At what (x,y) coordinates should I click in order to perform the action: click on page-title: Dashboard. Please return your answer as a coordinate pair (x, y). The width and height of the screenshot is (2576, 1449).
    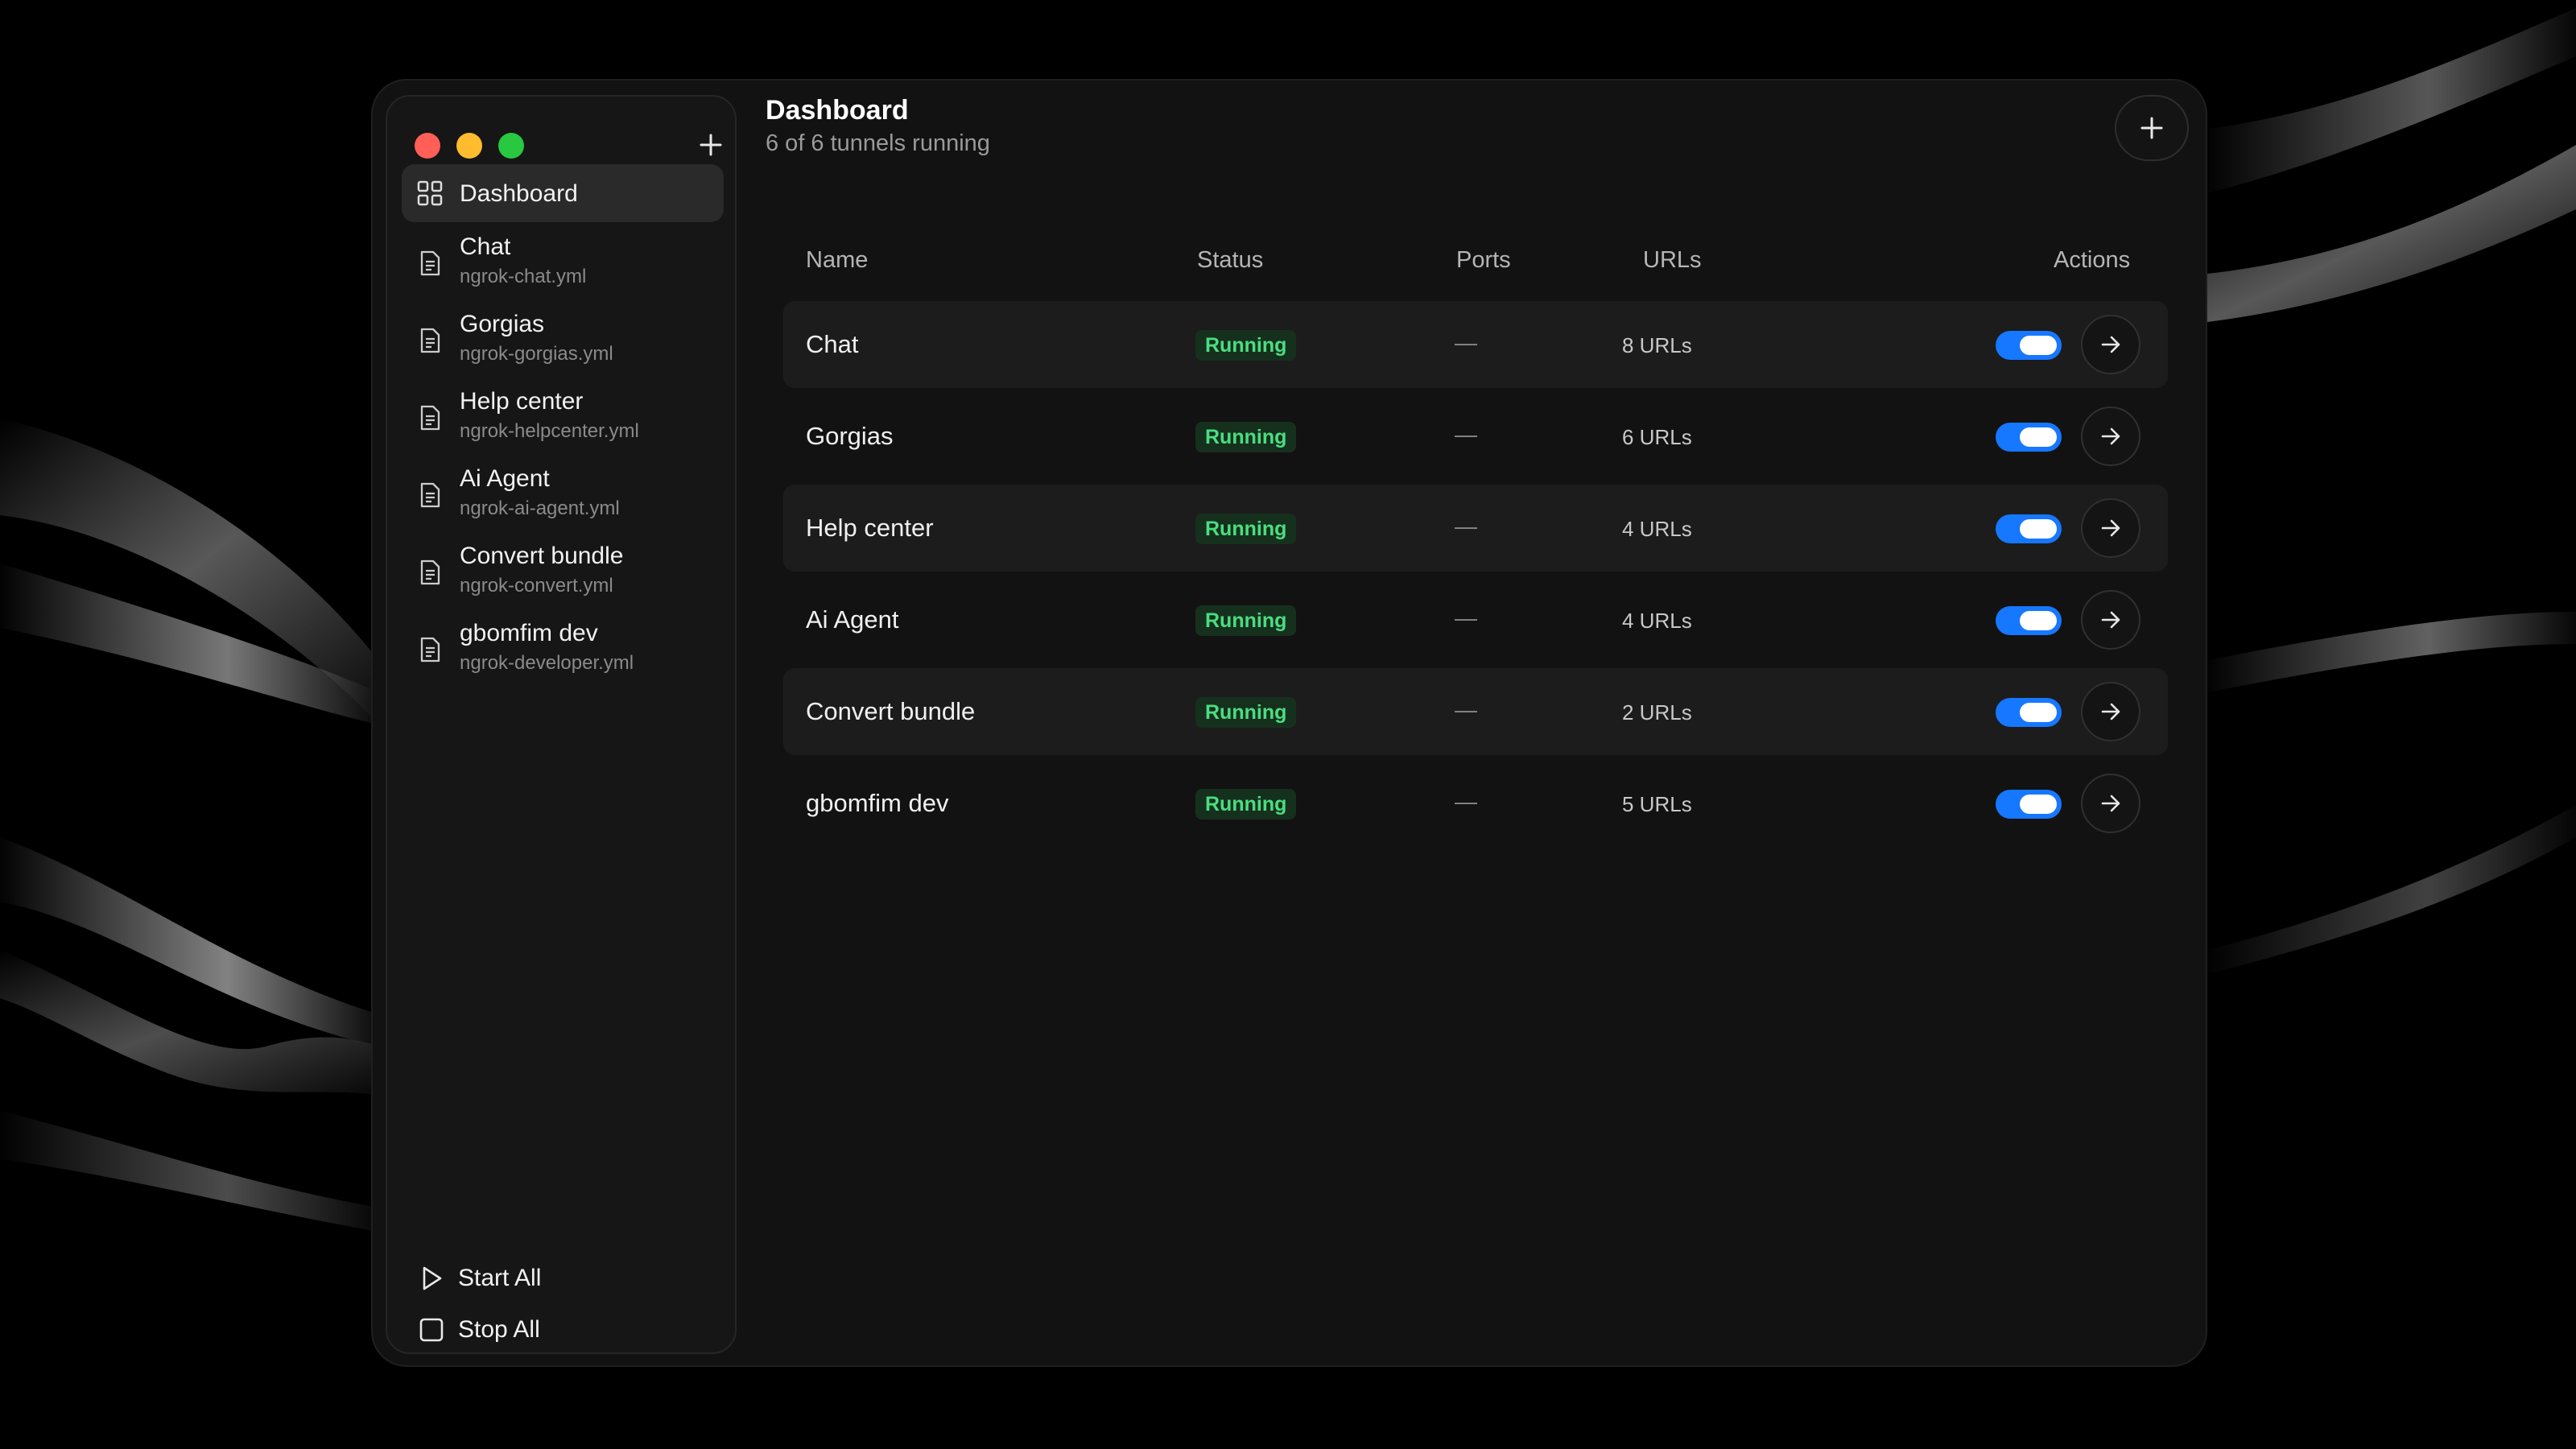
    Looking at the image, I should click on (837, 111).